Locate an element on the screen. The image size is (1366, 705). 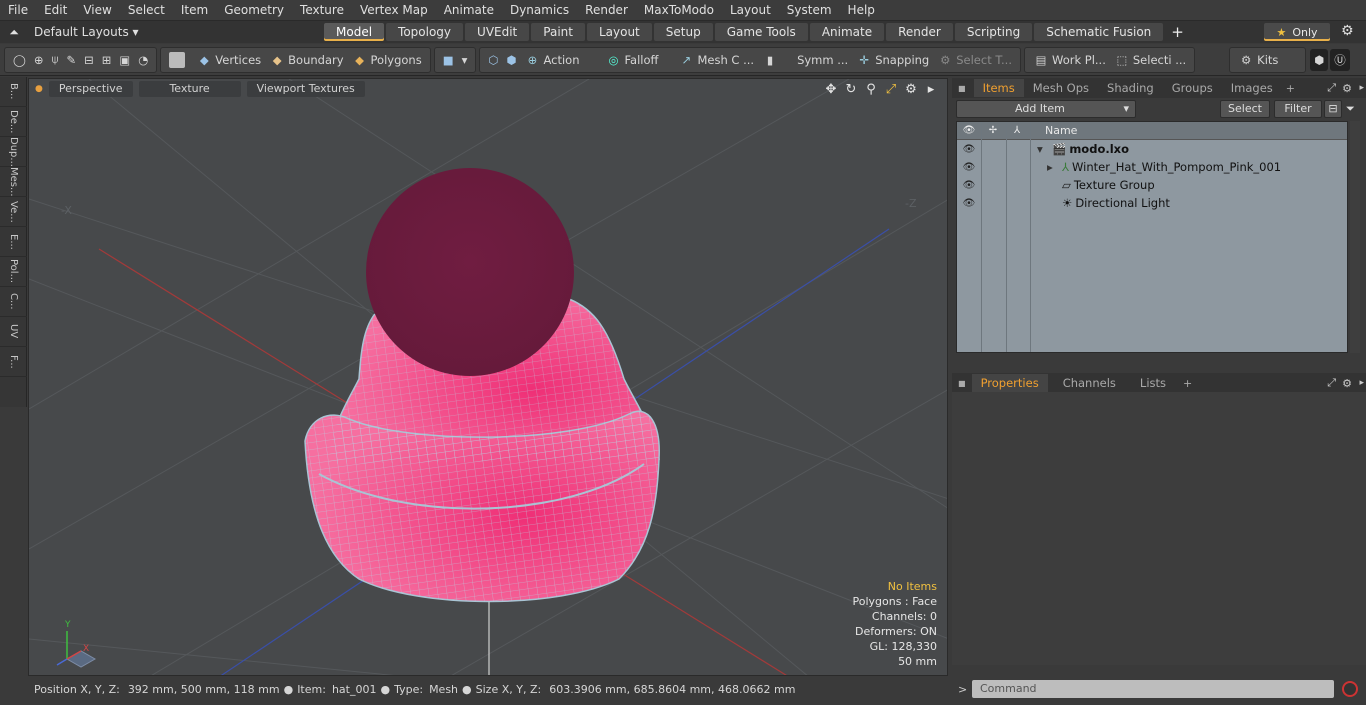
menu-view: View is located at coordinates (97, 10).